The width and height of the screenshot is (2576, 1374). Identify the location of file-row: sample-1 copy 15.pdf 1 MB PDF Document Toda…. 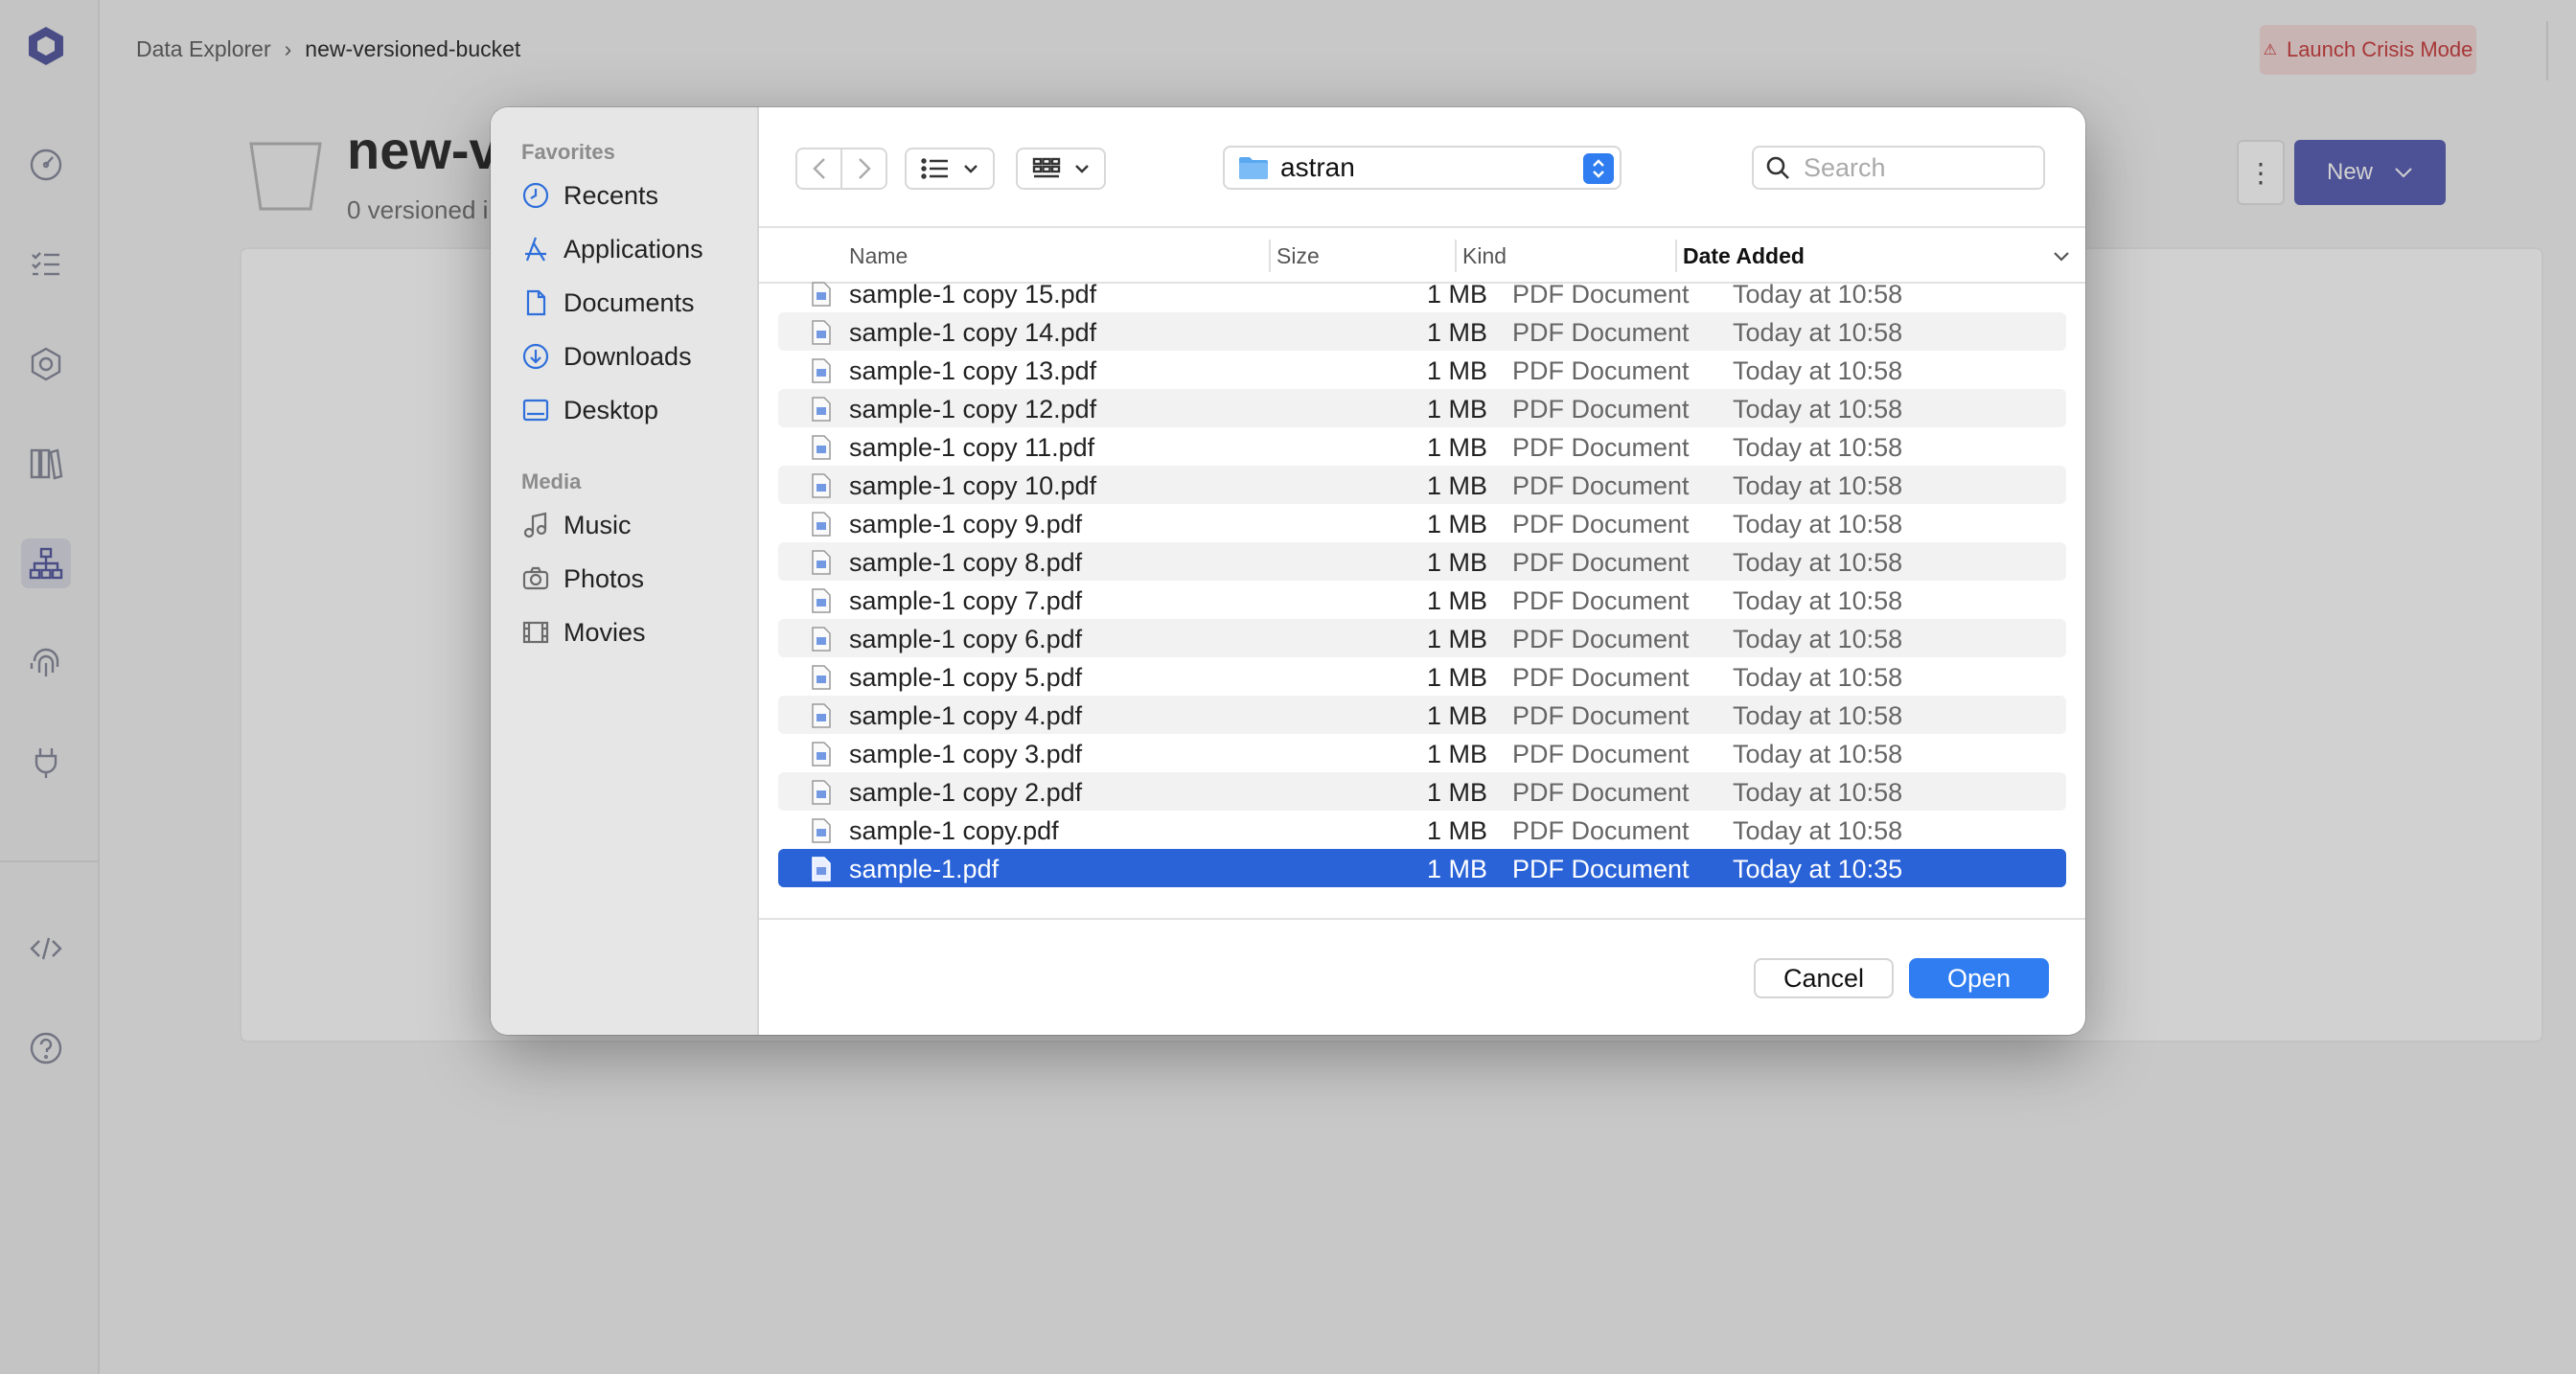
(1422, 293).